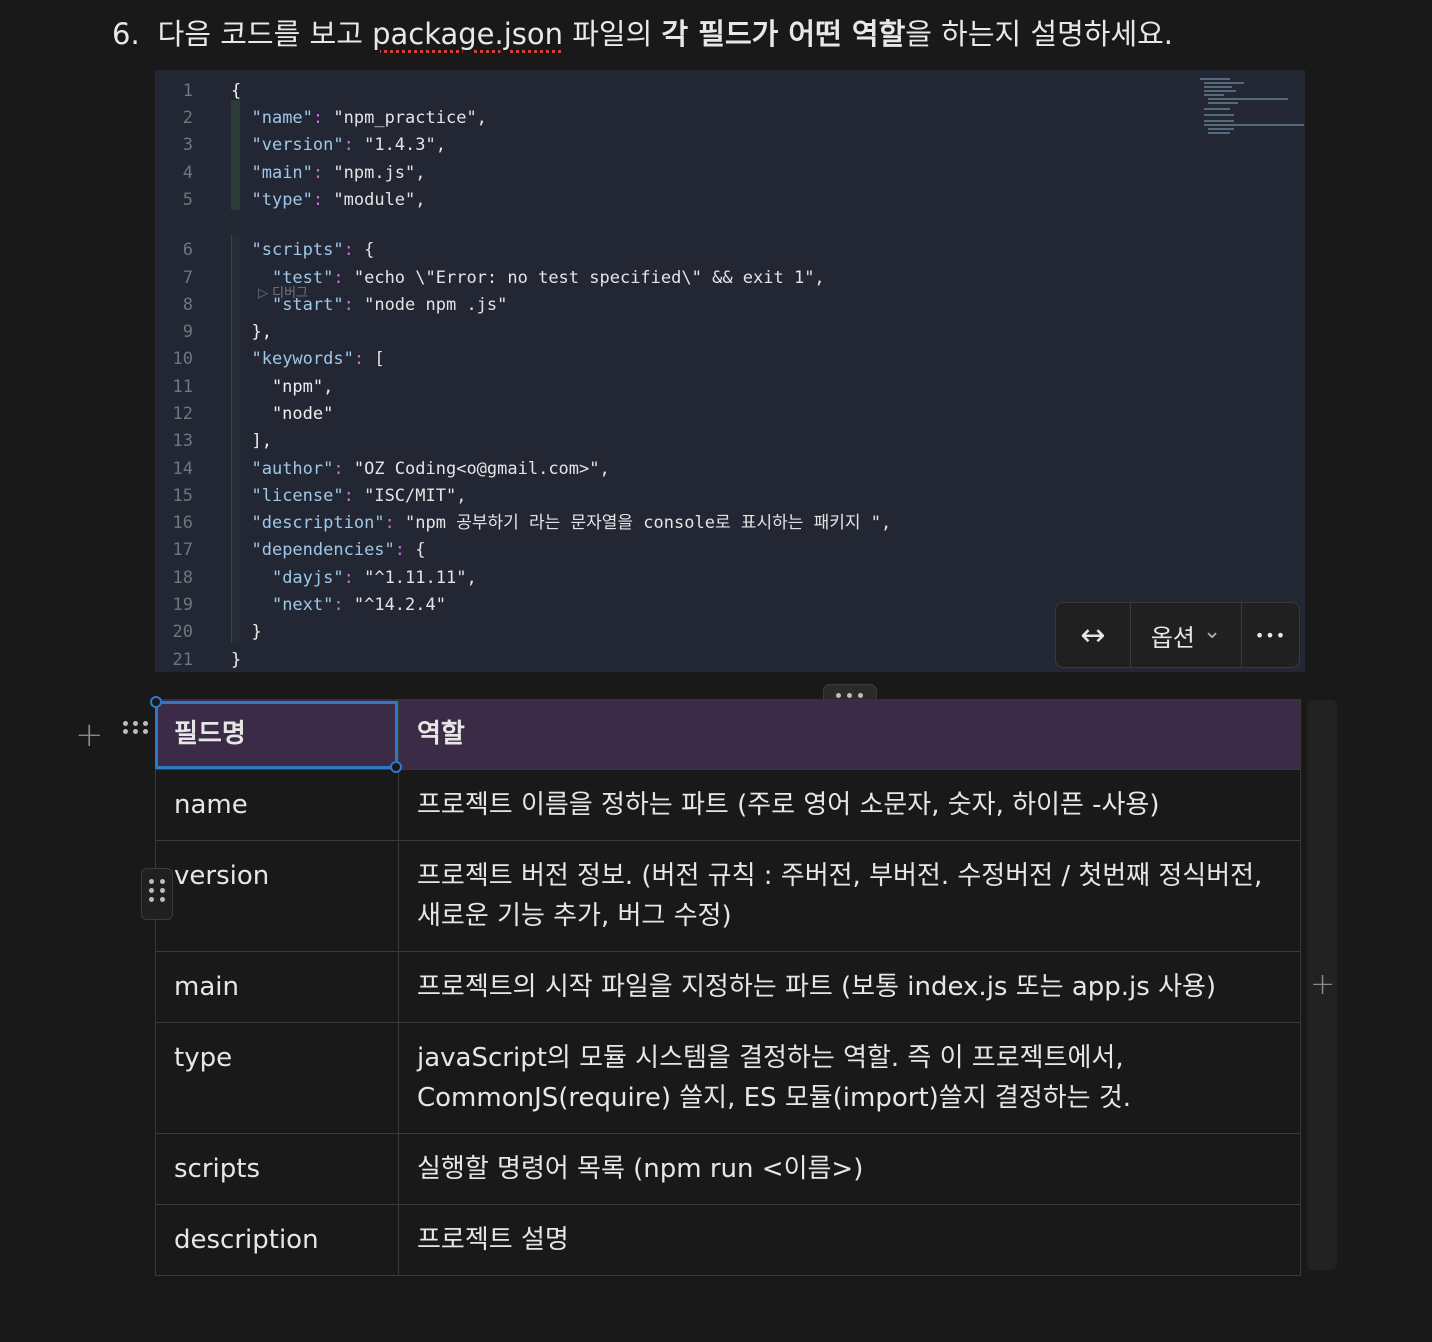 The height and width of the screenshot is (1342, 1432). What do you see at coordinates (850, 805) in the screenshot?
I see `role-cell: 프로젝트 이름을 정하는 파트 (주로 영어 소문자, 숫자, 하이픈 -사용)` at bounding box center [850, 805].